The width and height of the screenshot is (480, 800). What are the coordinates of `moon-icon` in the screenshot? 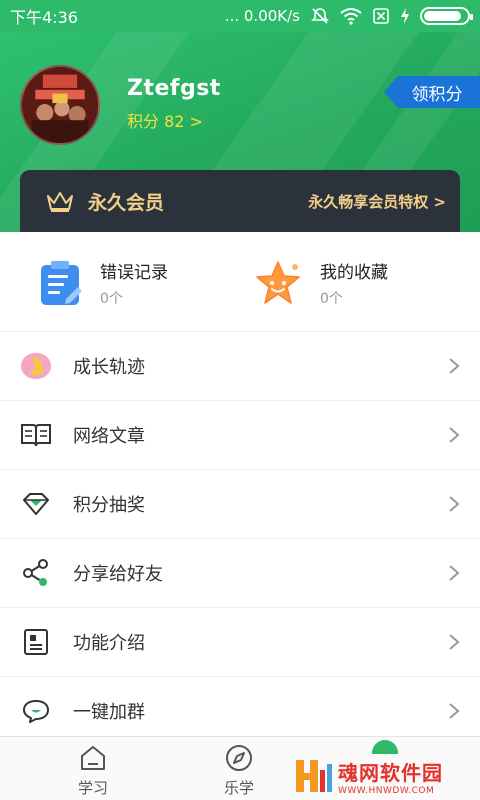 It's located at (36, 366).